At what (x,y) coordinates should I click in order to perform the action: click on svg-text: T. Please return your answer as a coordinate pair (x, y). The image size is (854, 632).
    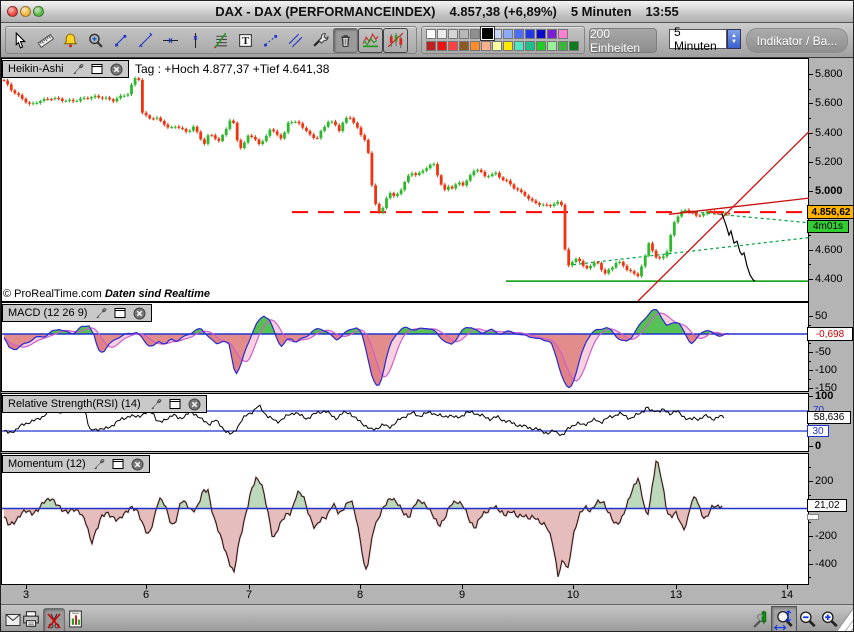
    Looking at the image, I should click on (245, 41).